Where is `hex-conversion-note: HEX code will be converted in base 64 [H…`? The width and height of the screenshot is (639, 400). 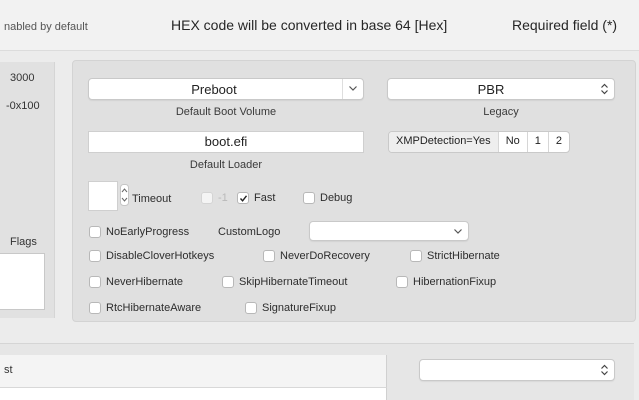
hex-conversion-note: HEX code will be converted in base 64 [H… is located at coordinates (309, 25).